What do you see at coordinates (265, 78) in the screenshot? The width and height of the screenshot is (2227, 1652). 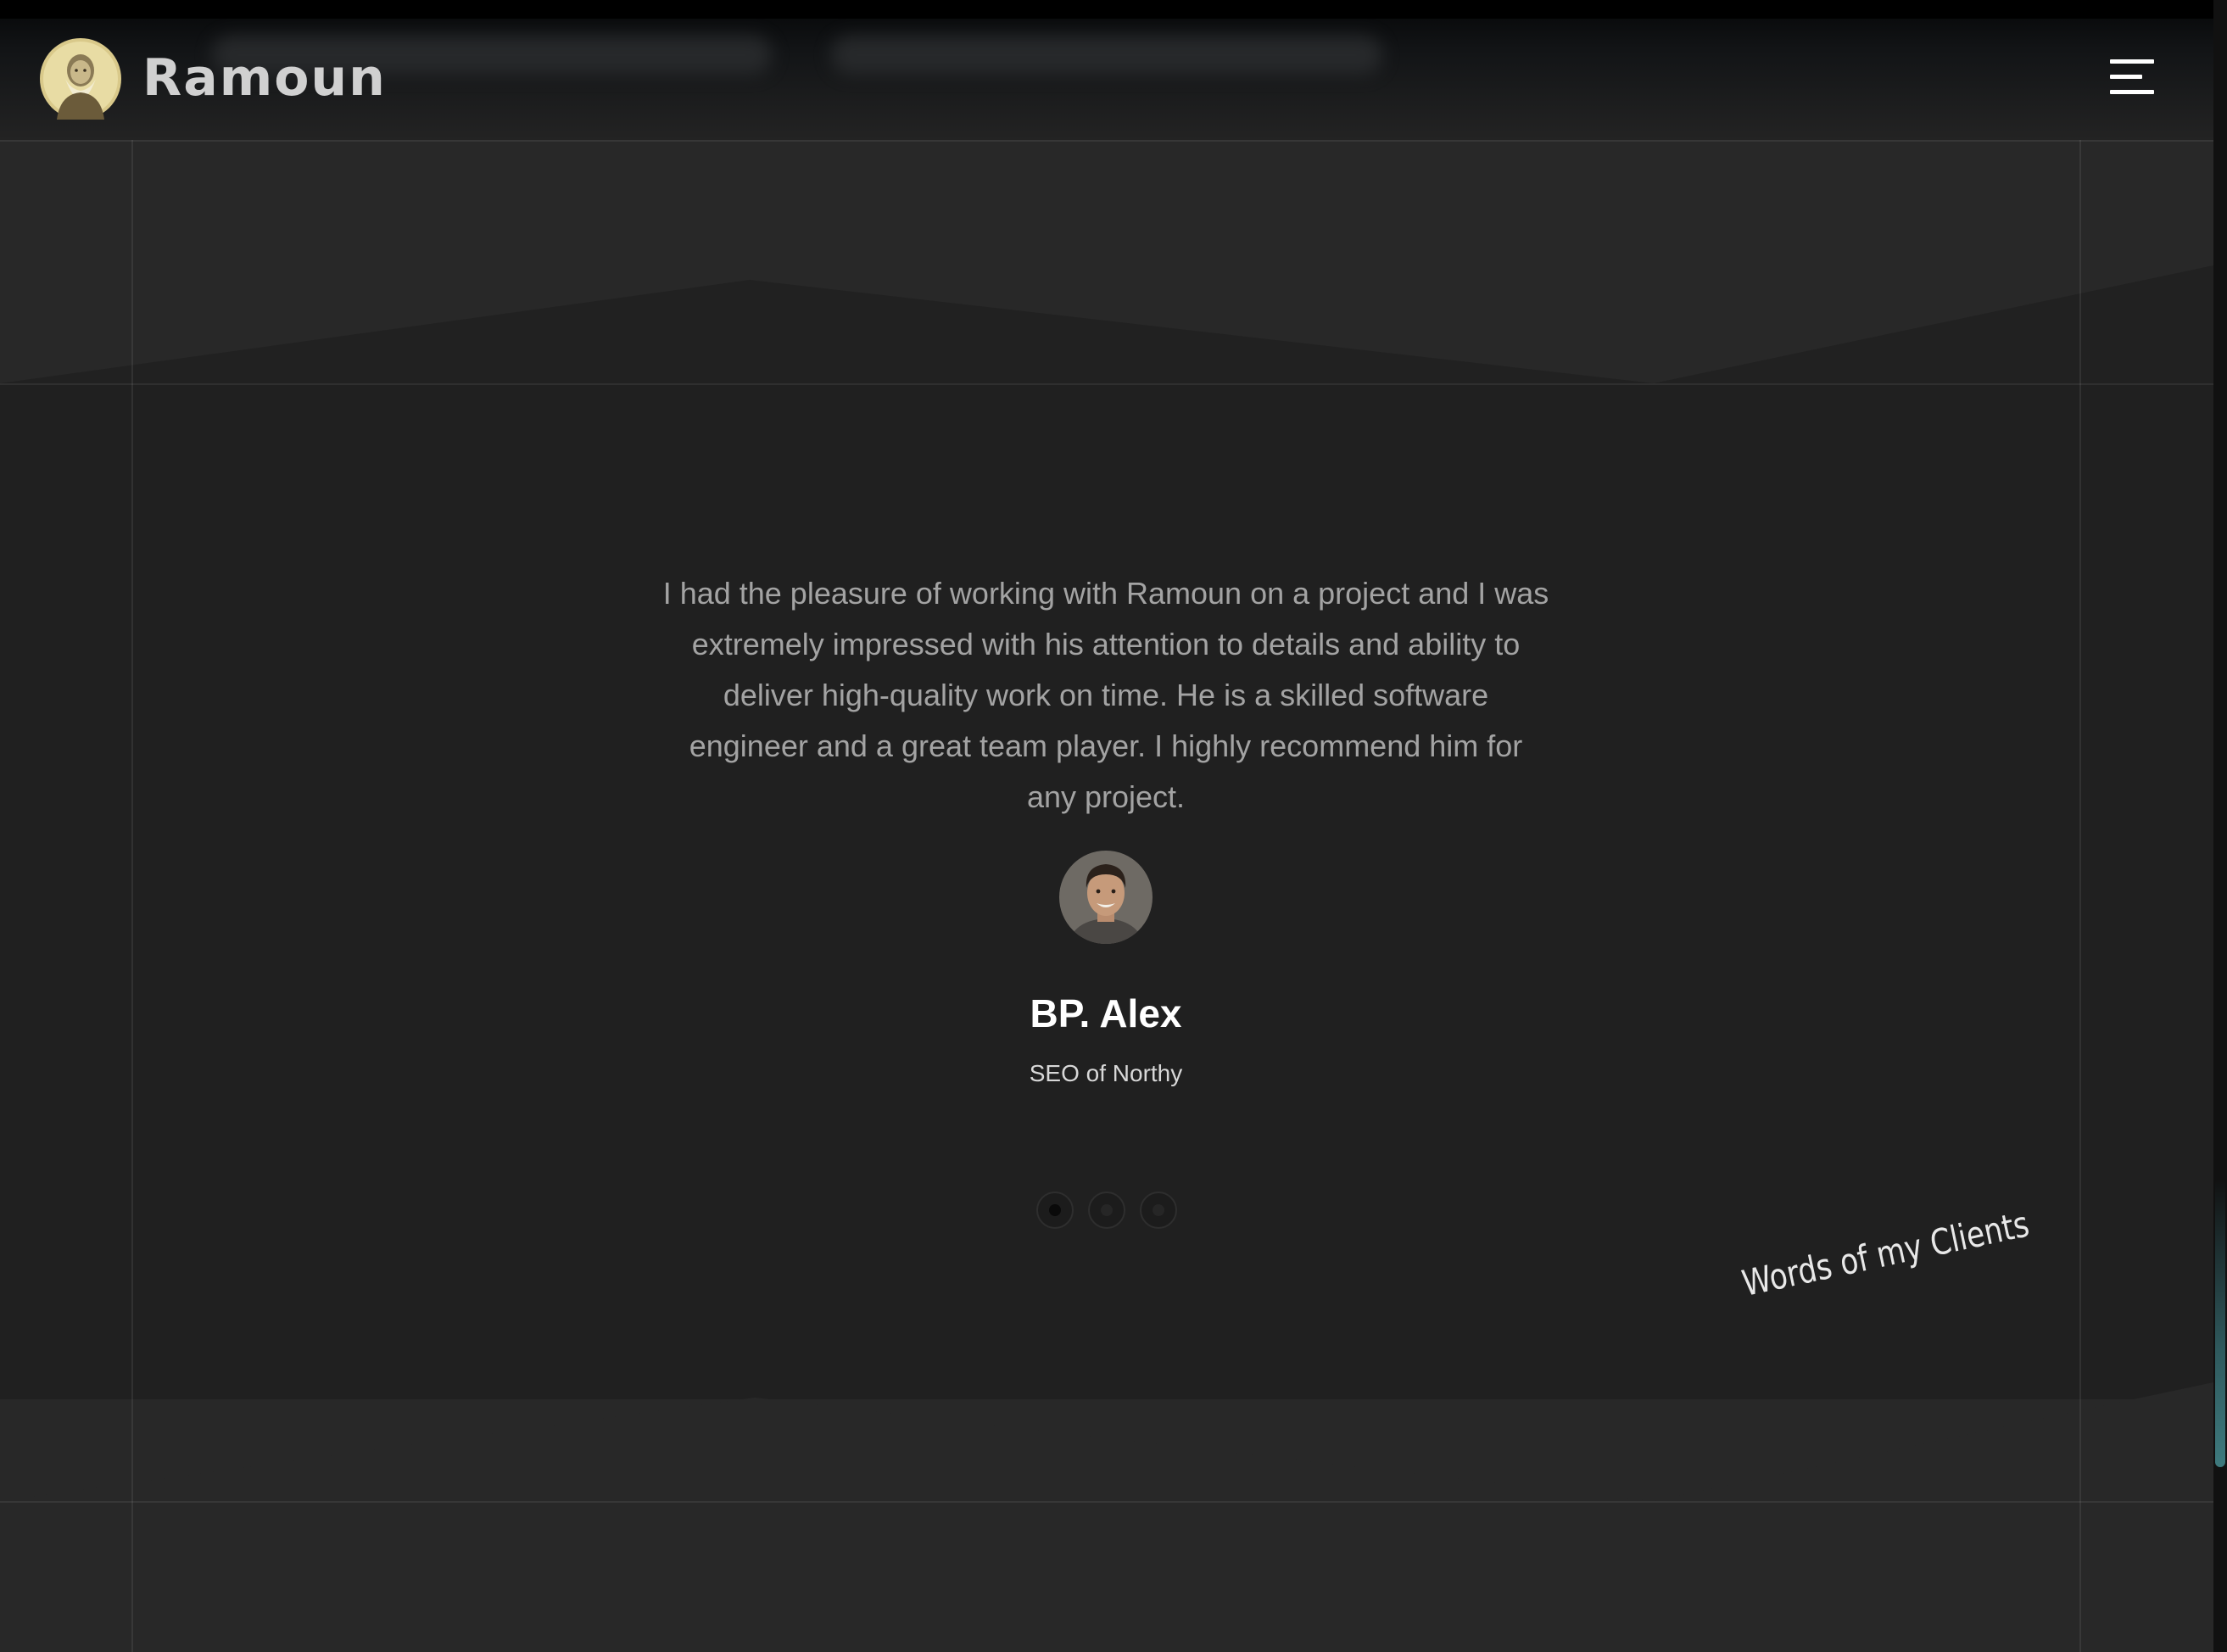 I see `brand-name: Ramoun` at bounding box center [265, 78].